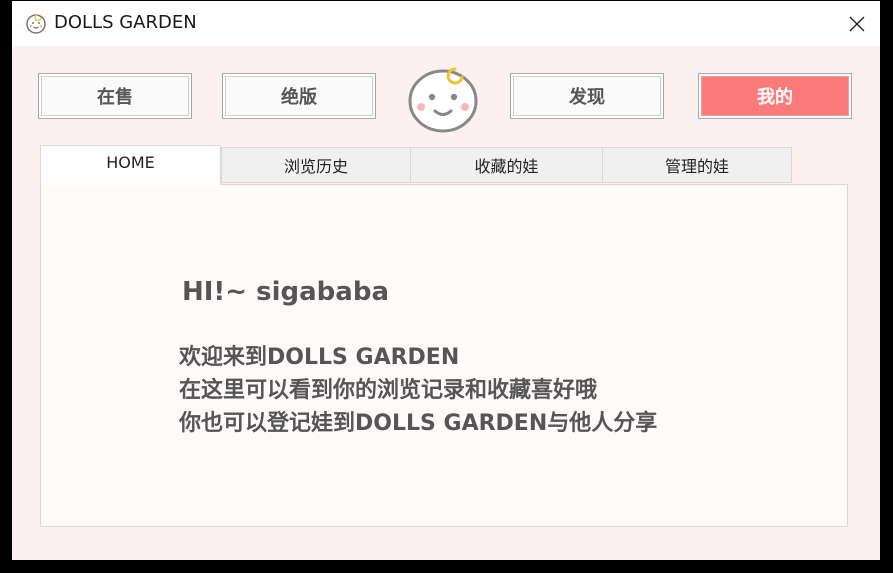 The image size is (893, 573). I want to click on welcome-line-2: 在这里可以看到你的浏览记录和收藏喜好哦, so click(388, 390).